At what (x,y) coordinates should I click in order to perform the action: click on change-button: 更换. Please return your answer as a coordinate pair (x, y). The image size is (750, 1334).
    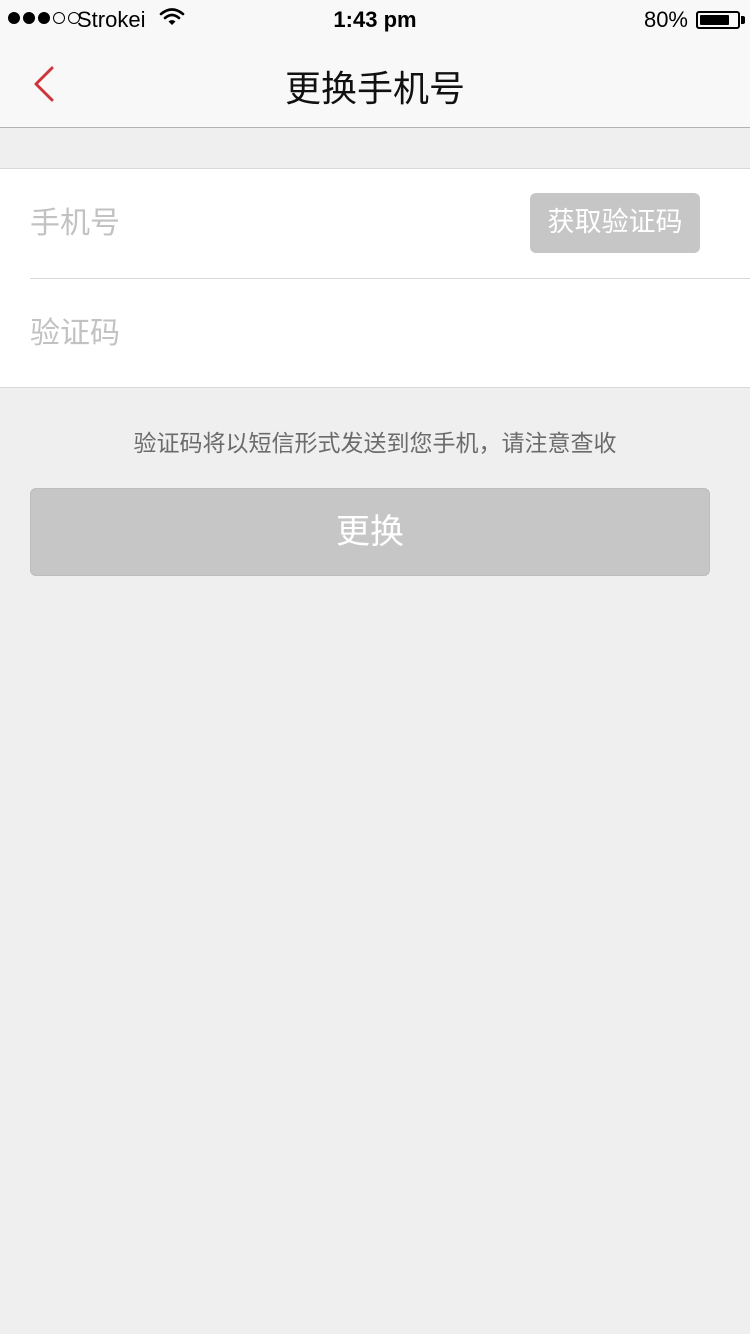
    Looking at the image, I should click on (370, 532).